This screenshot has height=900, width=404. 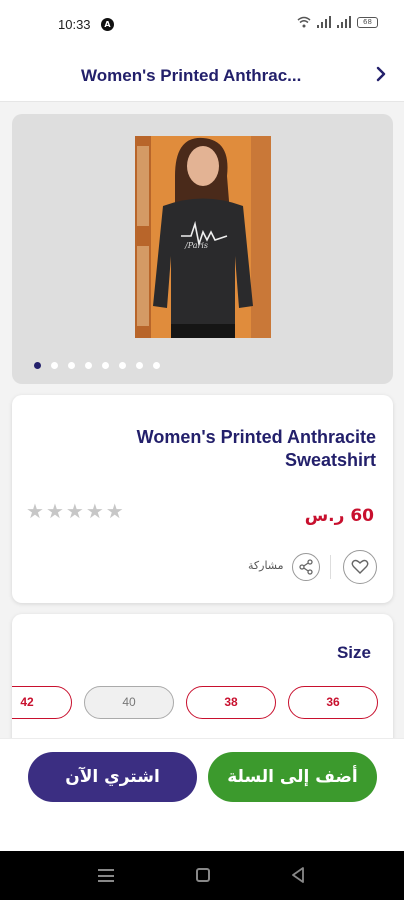 I want to click on carousel-dots, so click(x=97, y=365).